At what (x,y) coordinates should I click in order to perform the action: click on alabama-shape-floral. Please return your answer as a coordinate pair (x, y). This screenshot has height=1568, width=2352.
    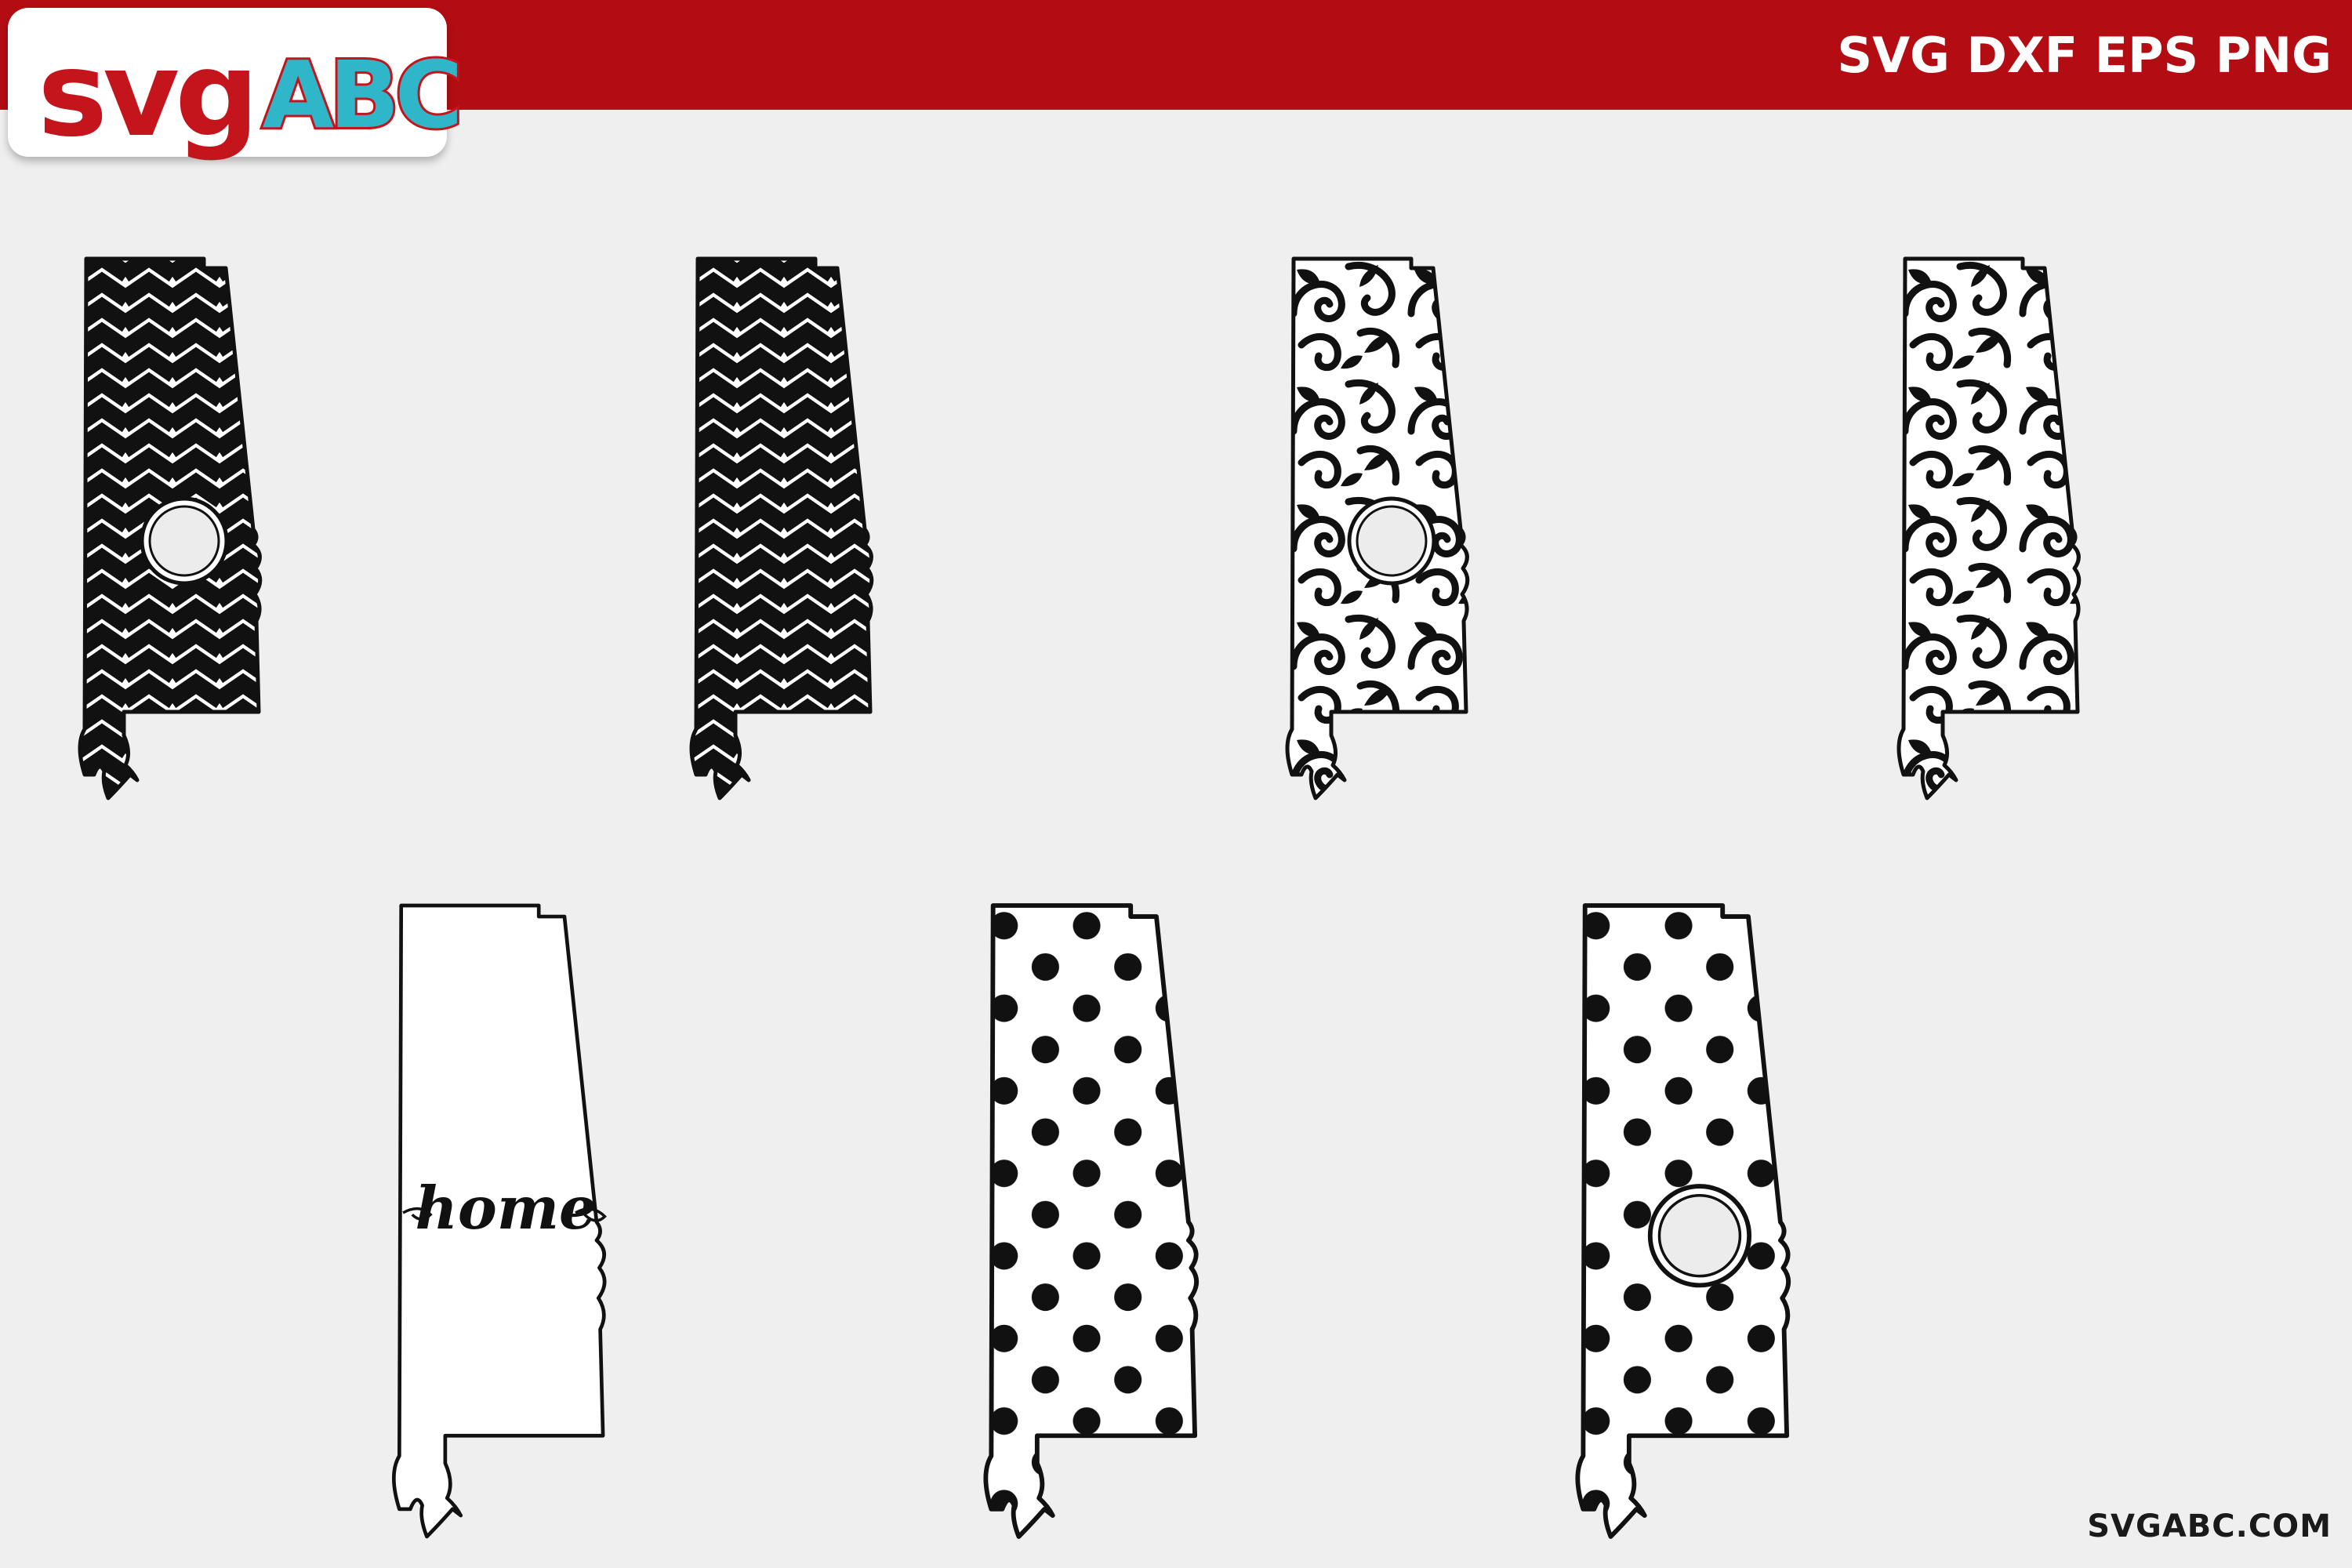
    Looking at the image, I should click on (1989, 528).